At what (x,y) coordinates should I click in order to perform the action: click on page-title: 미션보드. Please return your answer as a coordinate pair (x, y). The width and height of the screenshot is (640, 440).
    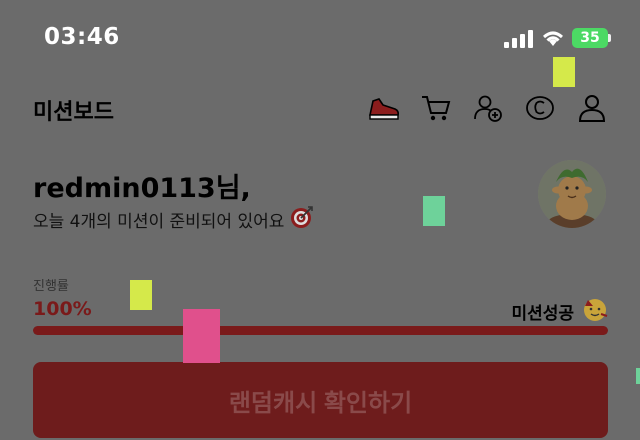
    Looking at the image, I should click on (73, 112).